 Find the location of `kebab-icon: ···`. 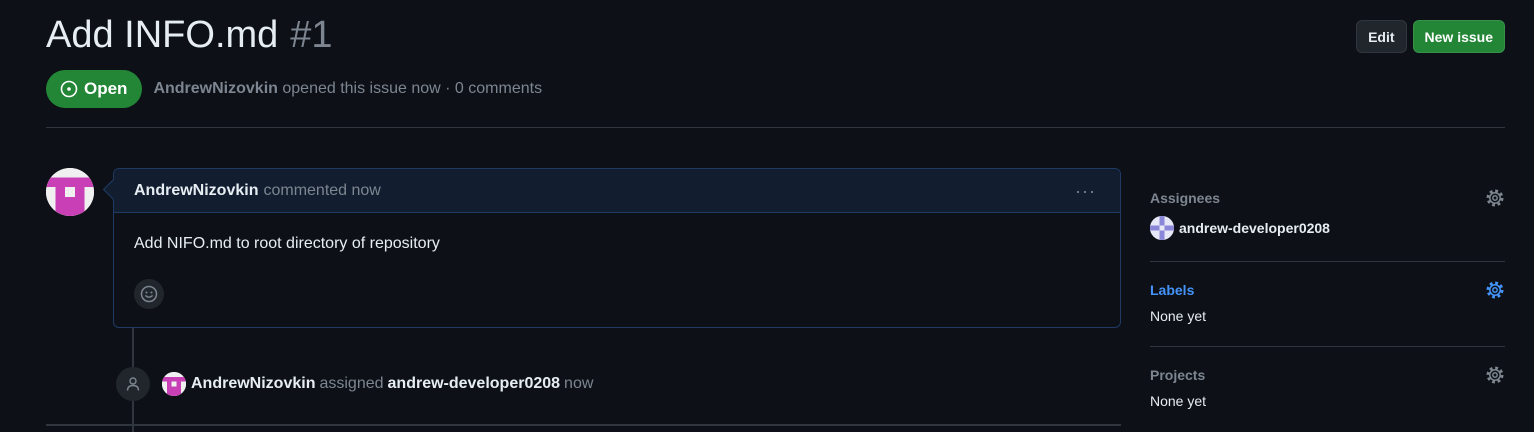

kebab-icon: ··· is located at coordinates (1085, 191).